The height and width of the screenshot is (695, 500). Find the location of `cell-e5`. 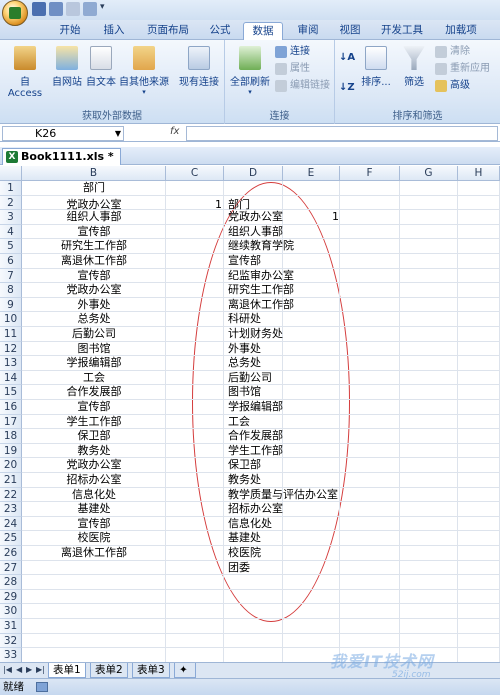

cell-e5 is located at coordinates (311, 246).